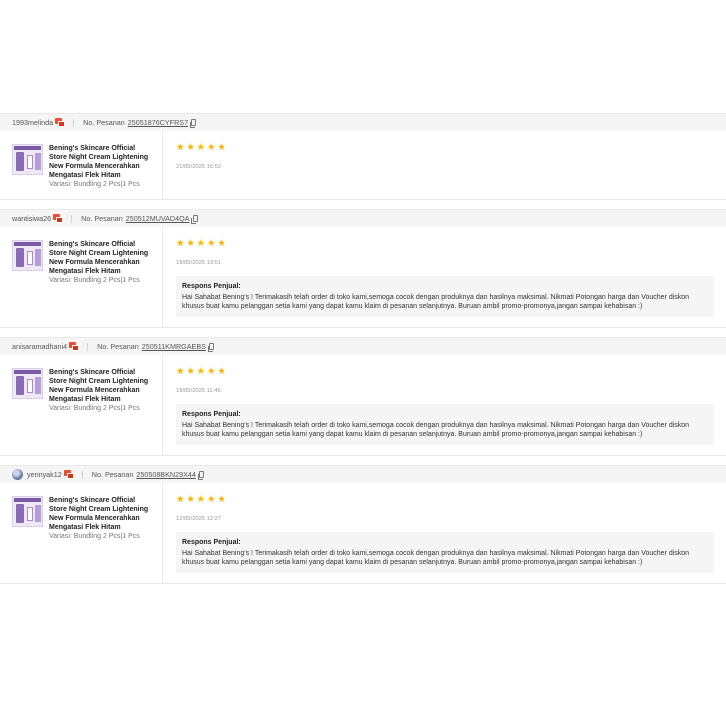  Describe the element at coordinates (158, 122) in the screenshot. I see `order-id-link: 25051876CYFRS7` at that location.